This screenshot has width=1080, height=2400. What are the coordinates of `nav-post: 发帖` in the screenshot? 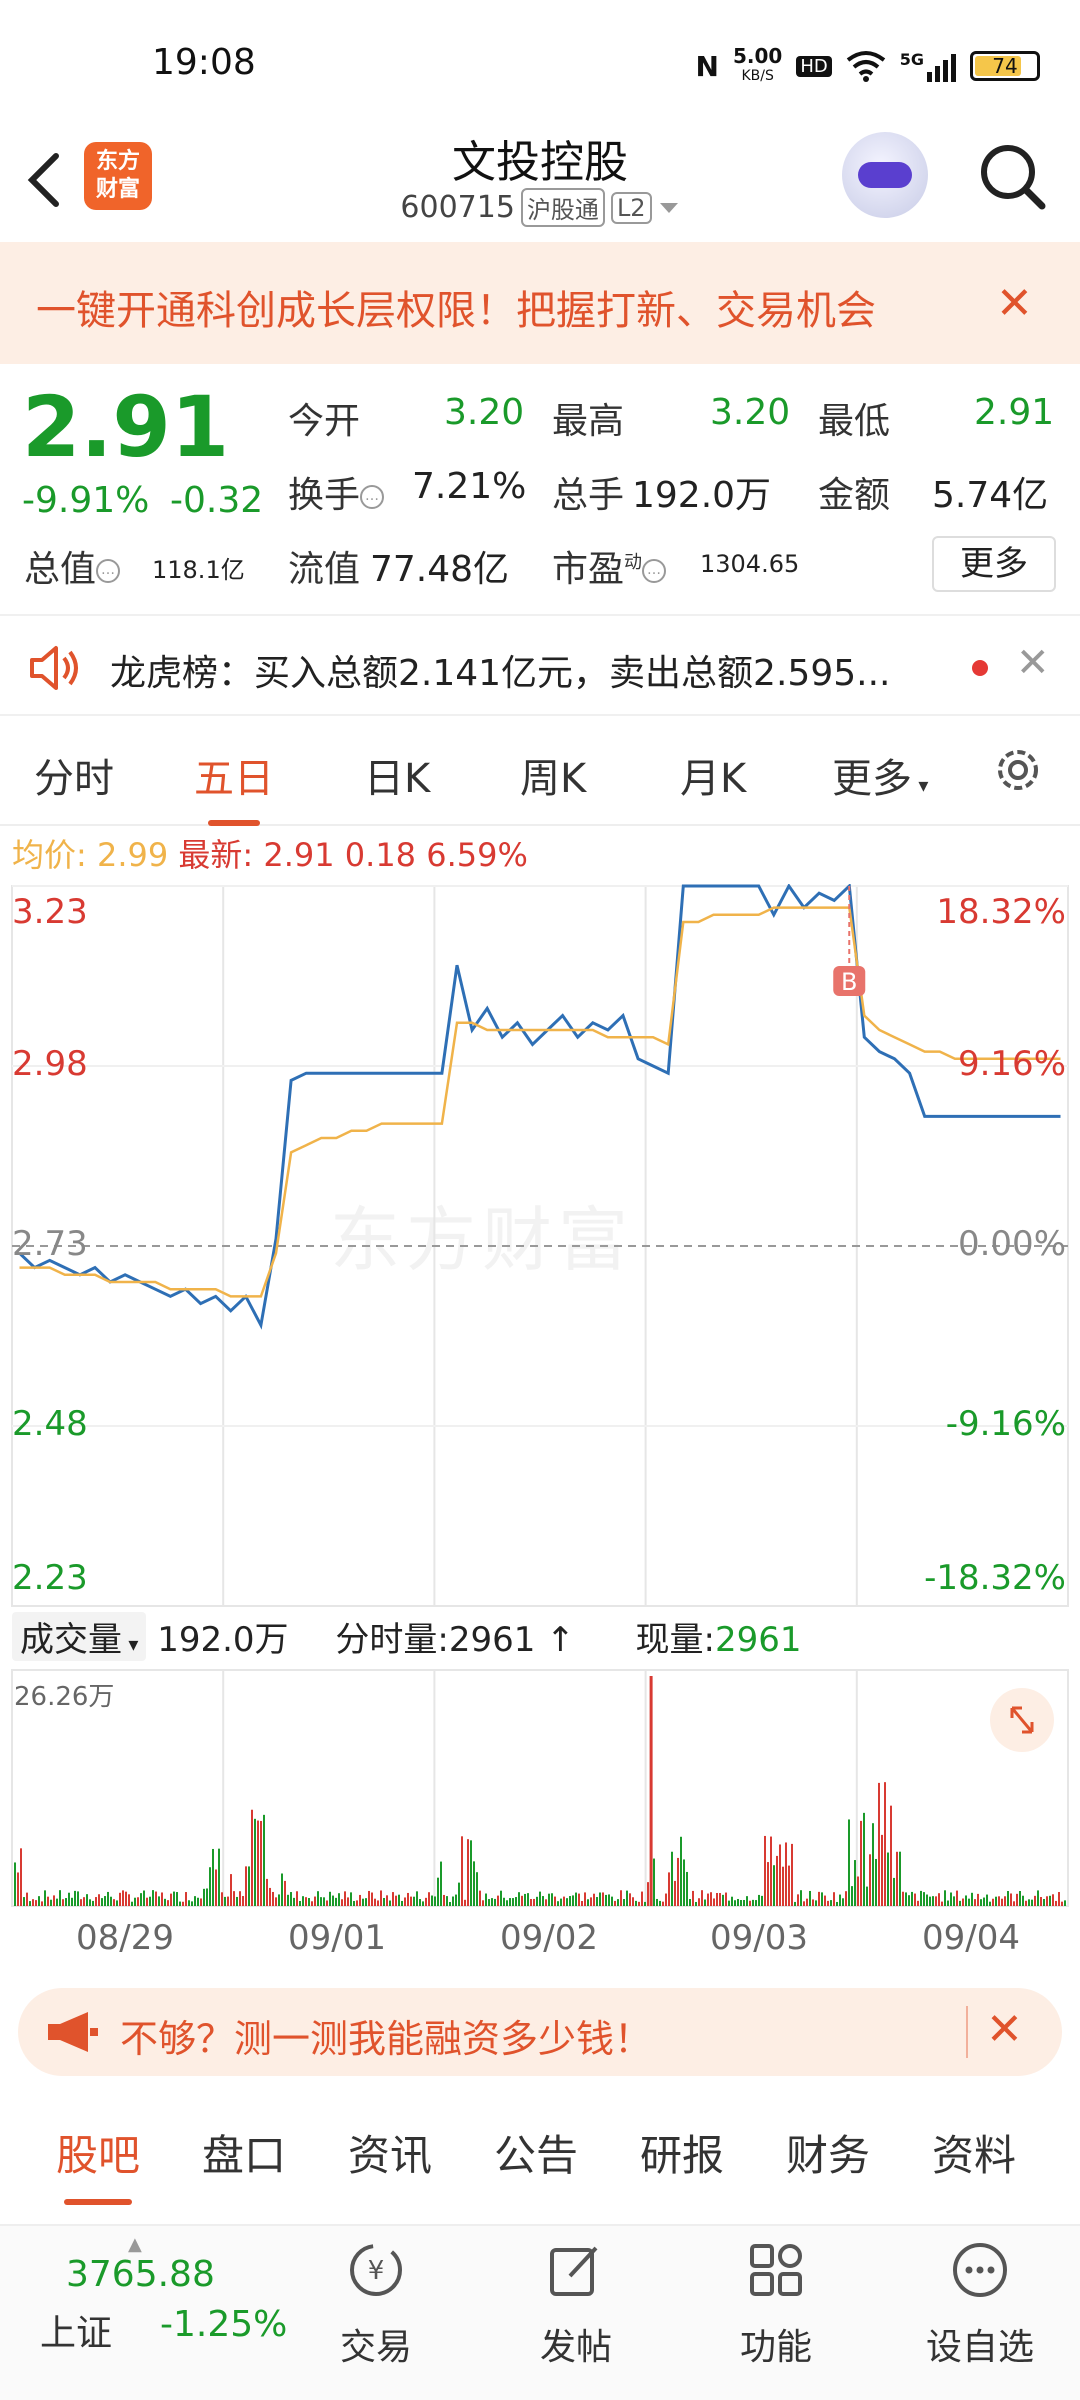 It's located at (576, 2305).